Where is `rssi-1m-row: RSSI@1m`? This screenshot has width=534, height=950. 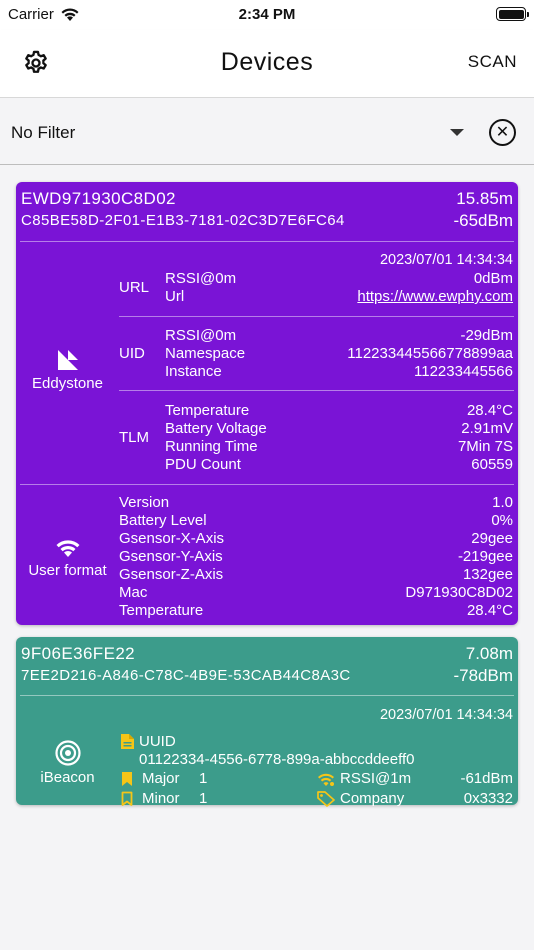 rssi-1m-row: RSSI@1m is located at coordinates (363, 778).